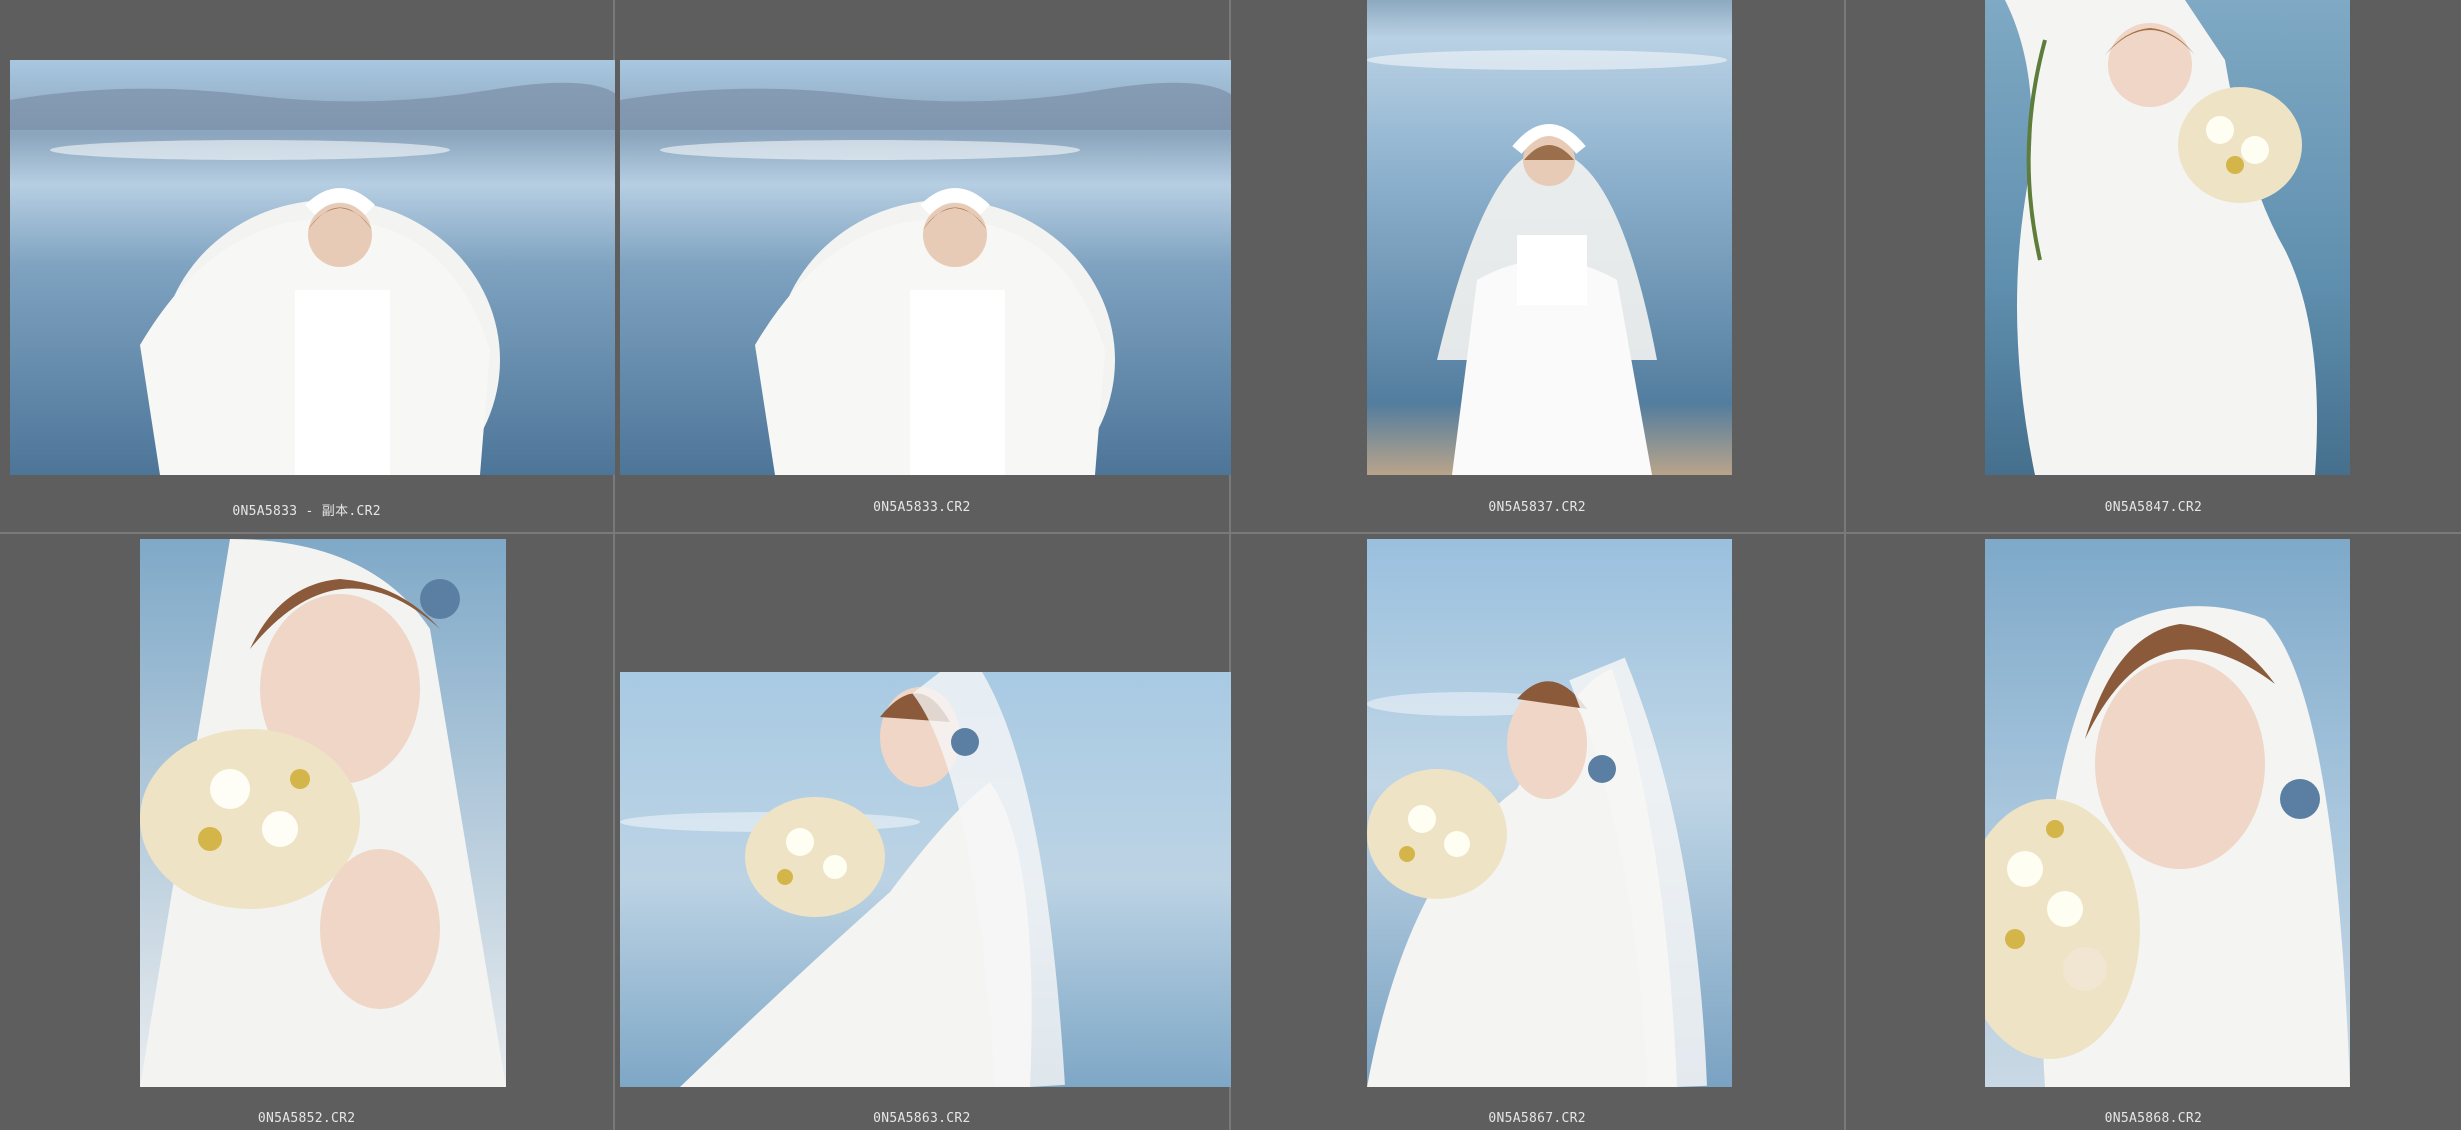 This screenshot has width=2461, height=1130. Describe the element at coordinates (922, 507) in the screenshot. I see `photo-filename: 0N5A5833.CR2` at that location.